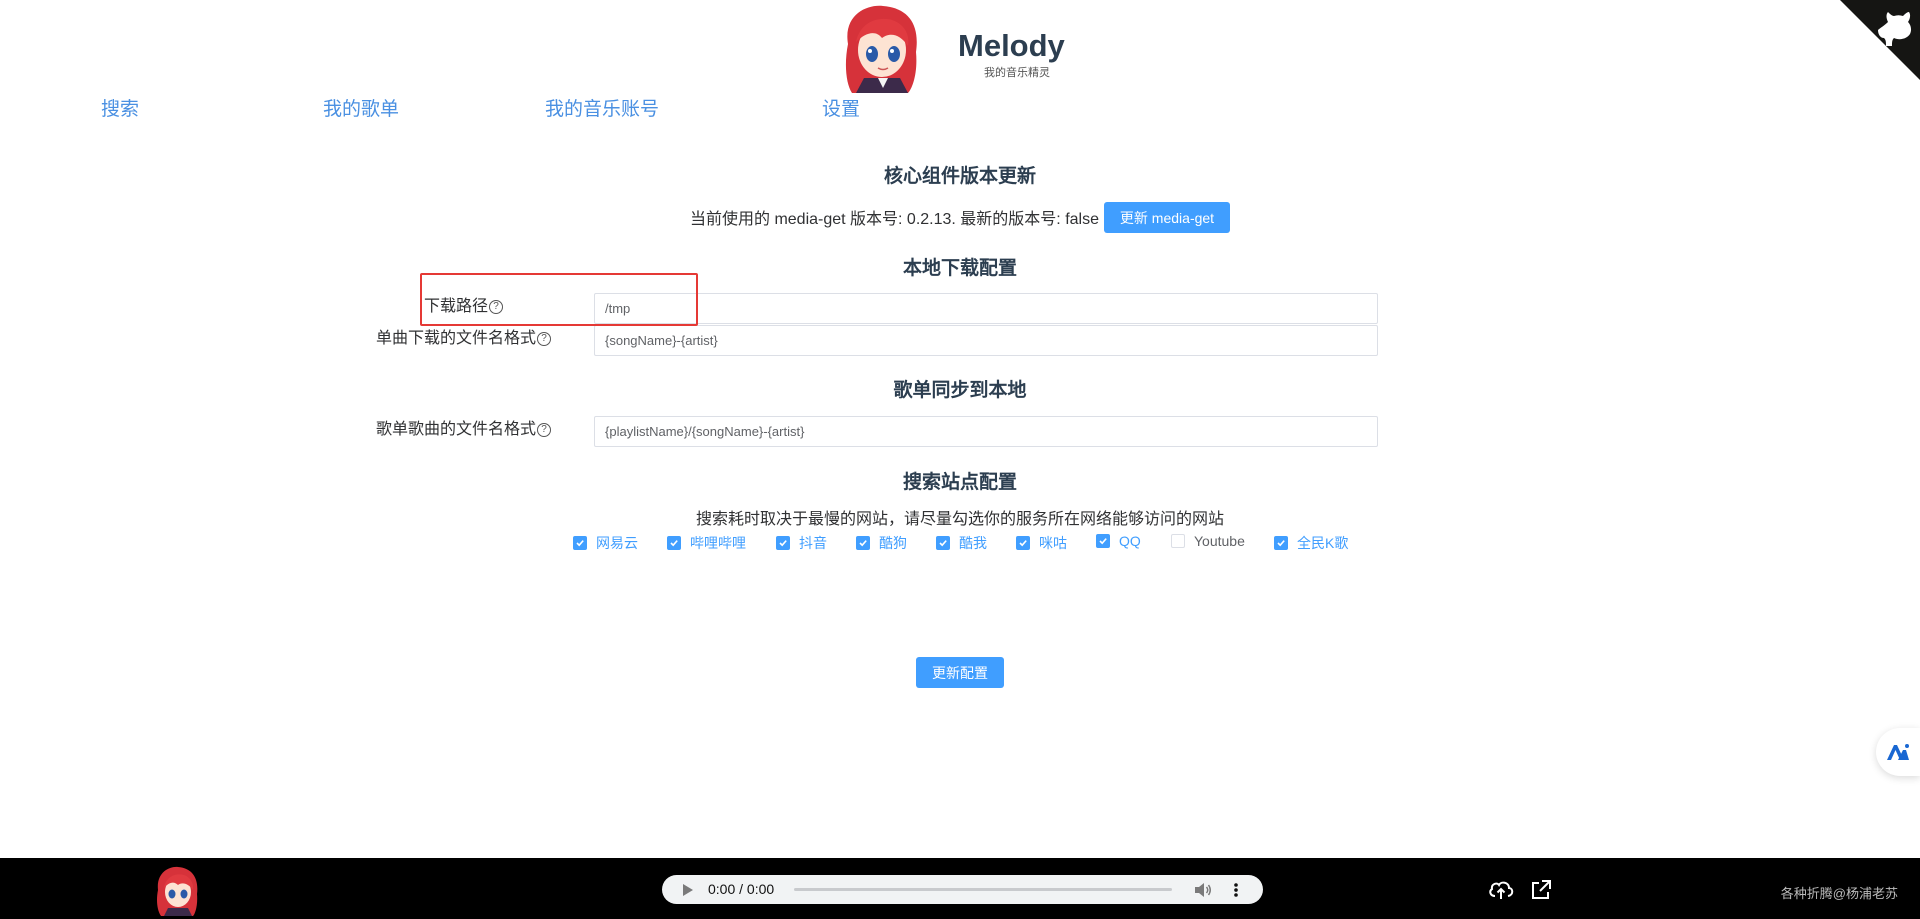  I want to click on playlist-filename-label: 歌单歌曲的文件名格式?, so click(464, 427).